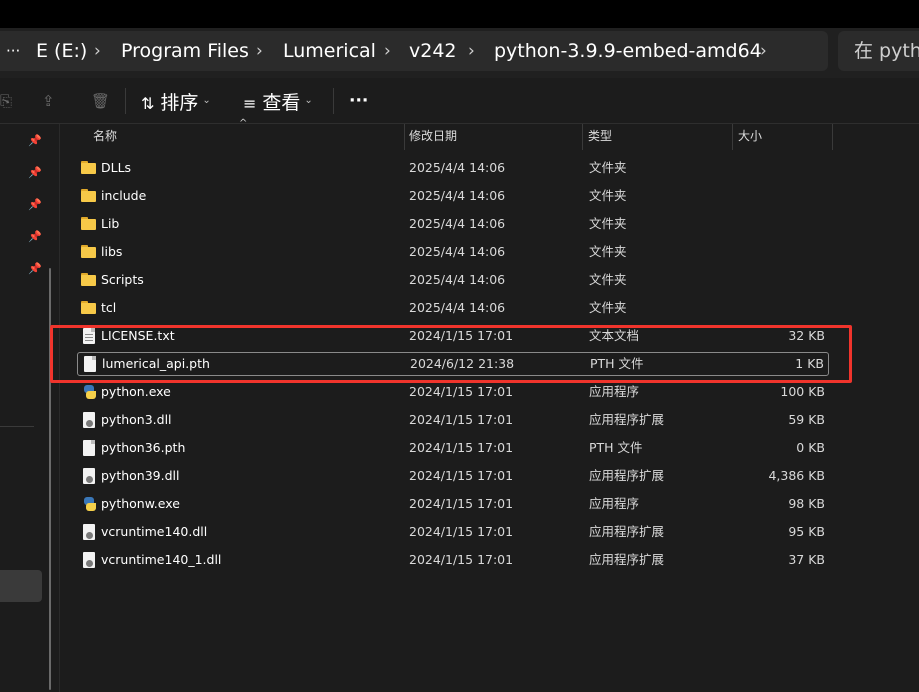 This screenshot has width=919, height=692. What do you see at coordinates (453, 197) in the screenshot?
I see `list-item: include 2025/4/4 14:06 文件夹` at bounding box center [453, 197].